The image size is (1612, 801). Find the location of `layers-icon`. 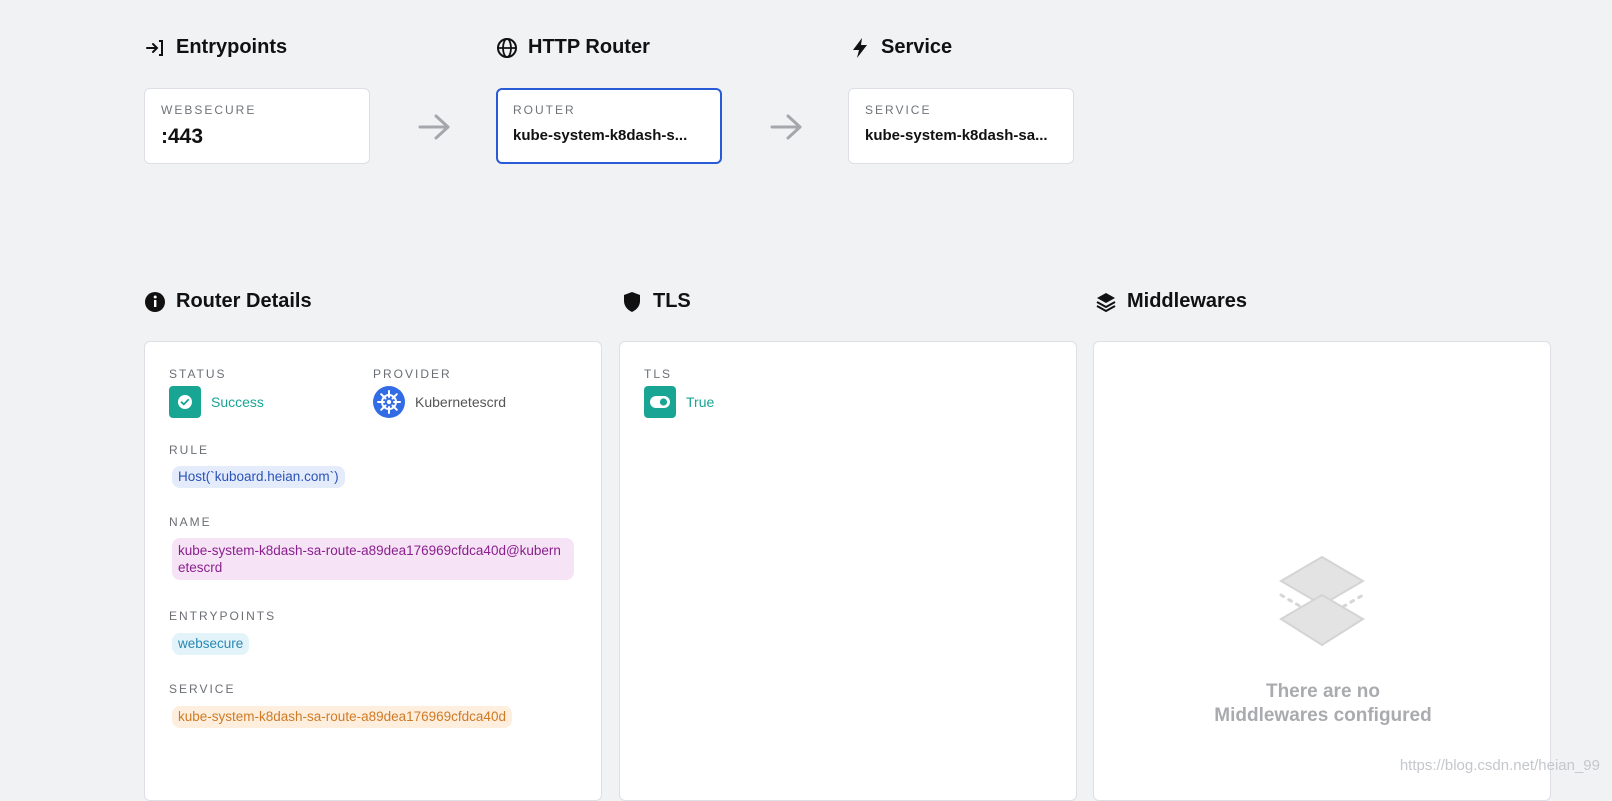

layers-icon is located at coordinates (1106, 302).